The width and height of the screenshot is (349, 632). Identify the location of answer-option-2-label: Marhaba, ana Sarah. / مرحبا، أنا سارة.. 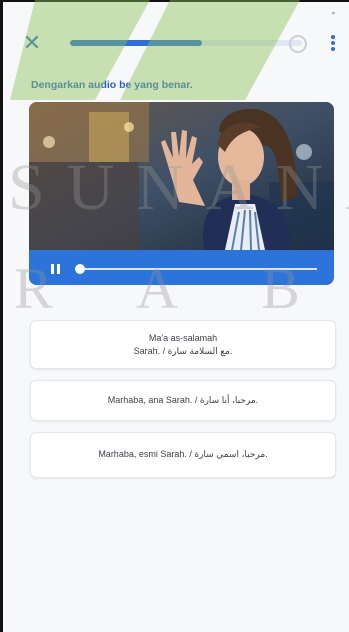
(183, 400).